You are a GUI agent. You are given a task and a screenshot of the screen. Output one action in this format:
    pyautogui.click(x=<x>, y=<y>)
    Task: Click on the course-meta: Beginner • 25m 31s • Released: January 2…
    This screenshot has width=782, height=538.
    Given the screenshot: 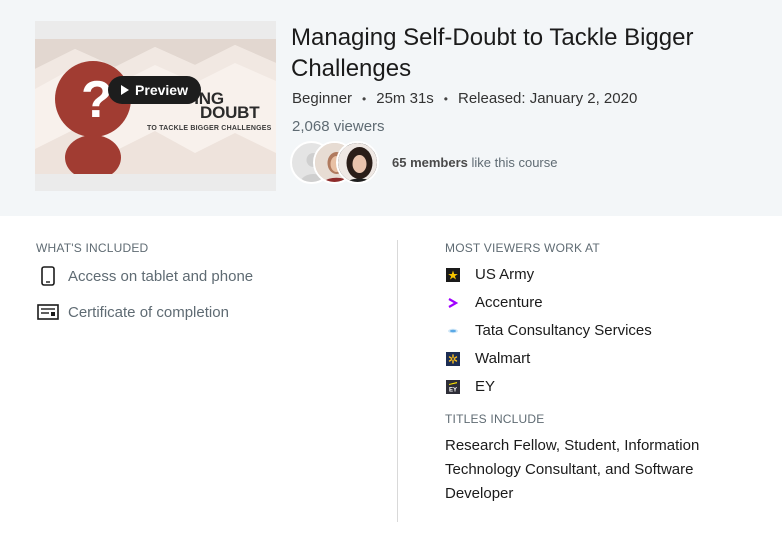 What is the action you would take?
    pyautogui.click(x=464, y=98)
    